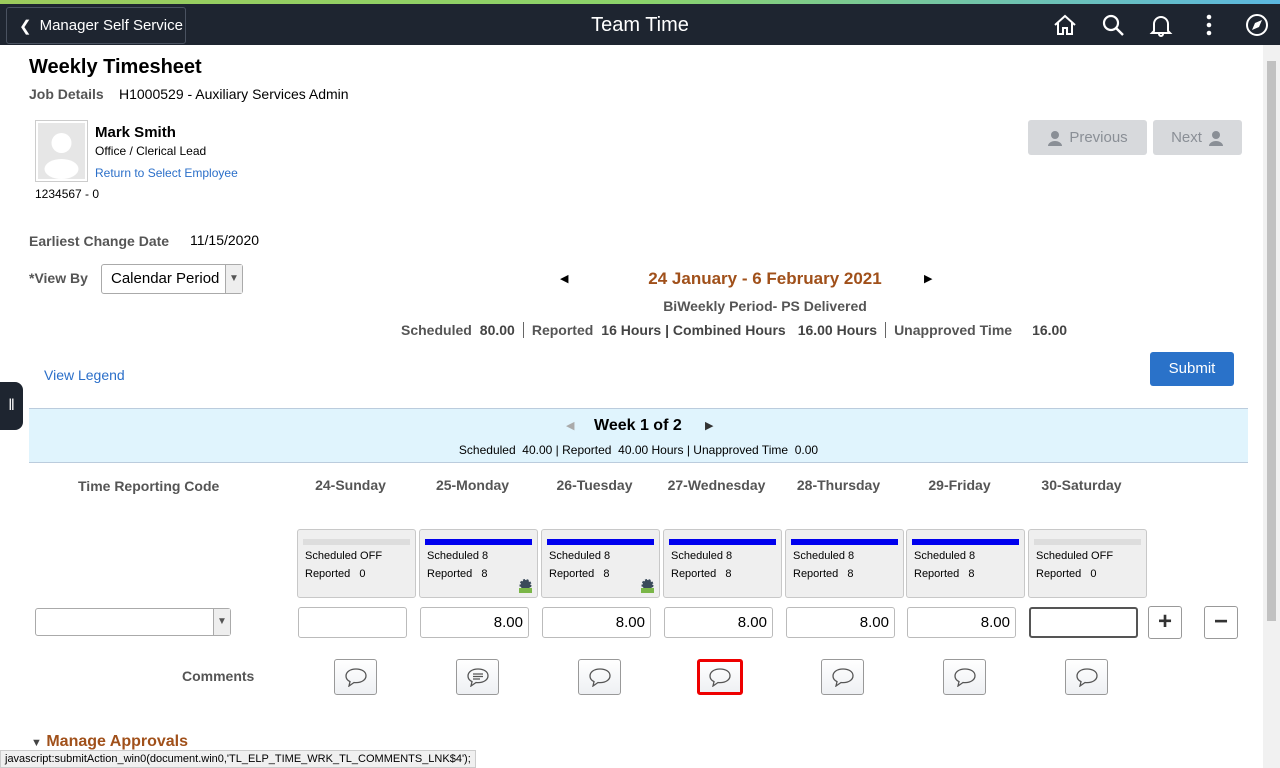 This screenshot has height=768, width=1280. Describe the element at coordinates (1186, 137) in the screenshot. I see `next-label: Next` at that location.